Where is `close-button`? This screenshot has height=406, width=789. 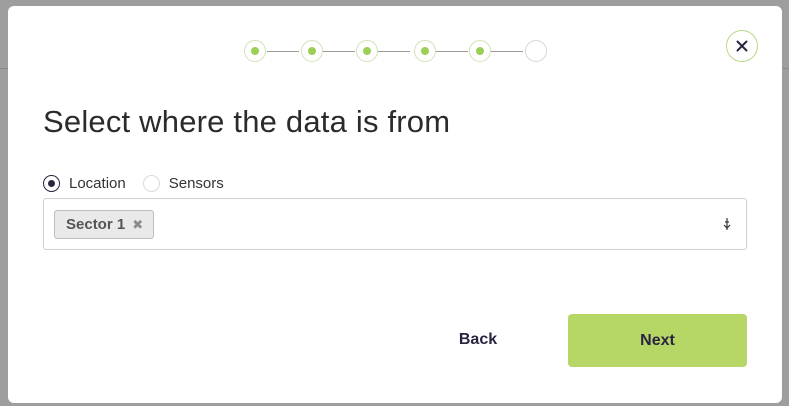 close-button is located at coordinates (742, 46).